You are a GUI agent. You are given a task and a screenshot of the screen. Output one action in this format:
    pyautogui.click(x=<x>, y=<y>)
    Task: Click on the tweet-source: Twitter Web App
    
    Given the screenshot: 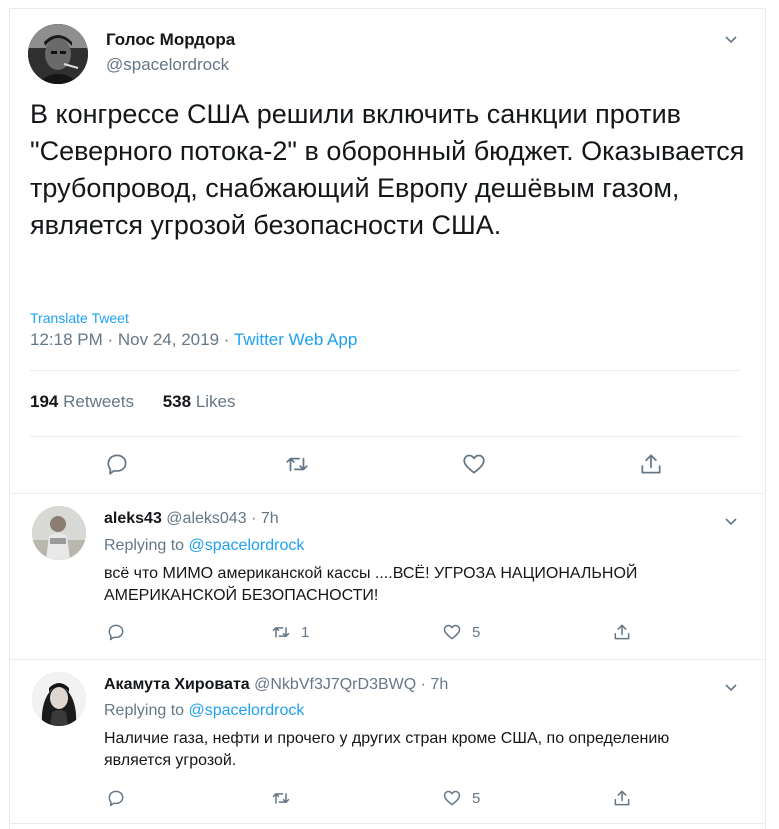 What is the action you would take?
    pyautogui.click(x=295, y=339)
    